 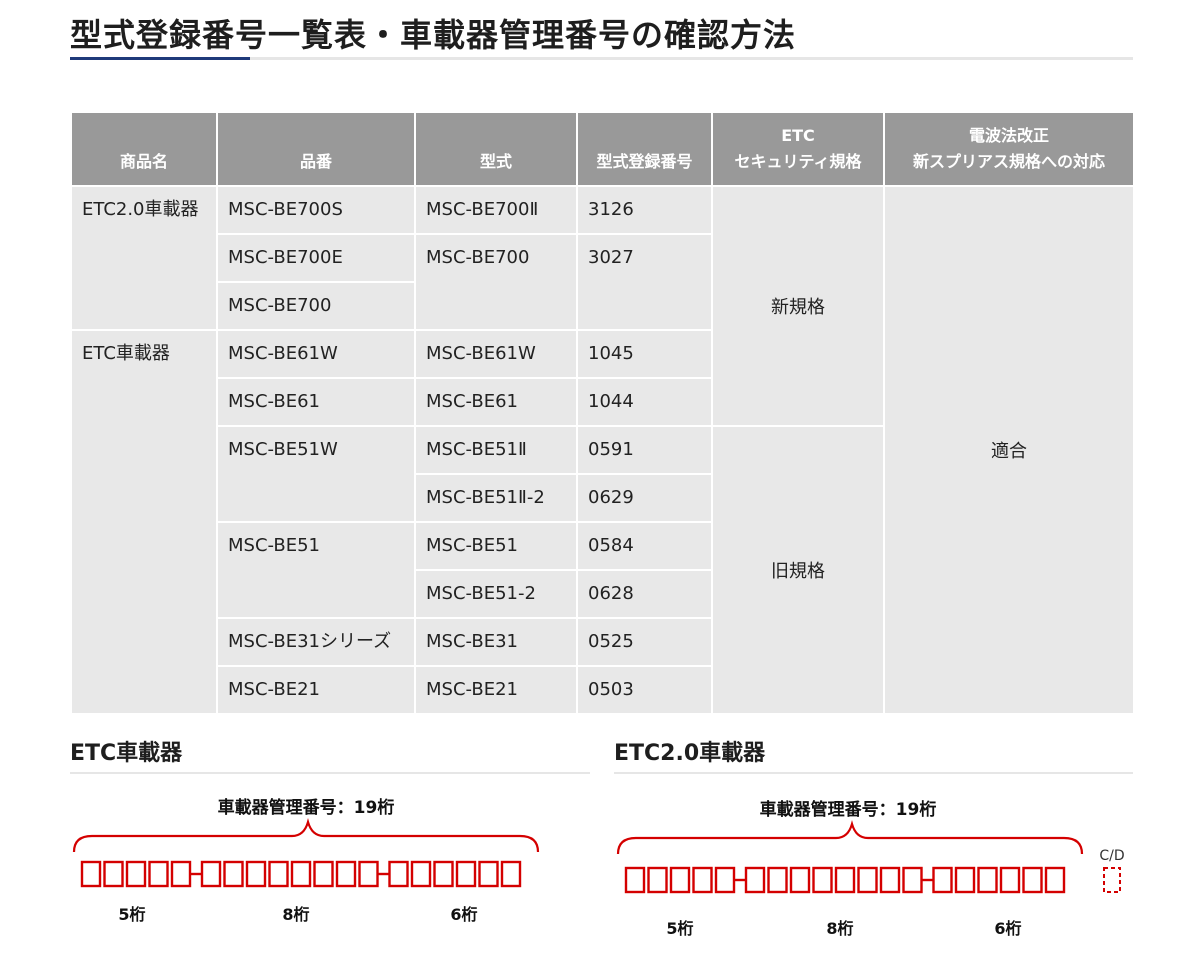 What do you see at coordinates (330, 773) in the screenshot?
I see `etc-section-rule` at bounding box center [330, 773].